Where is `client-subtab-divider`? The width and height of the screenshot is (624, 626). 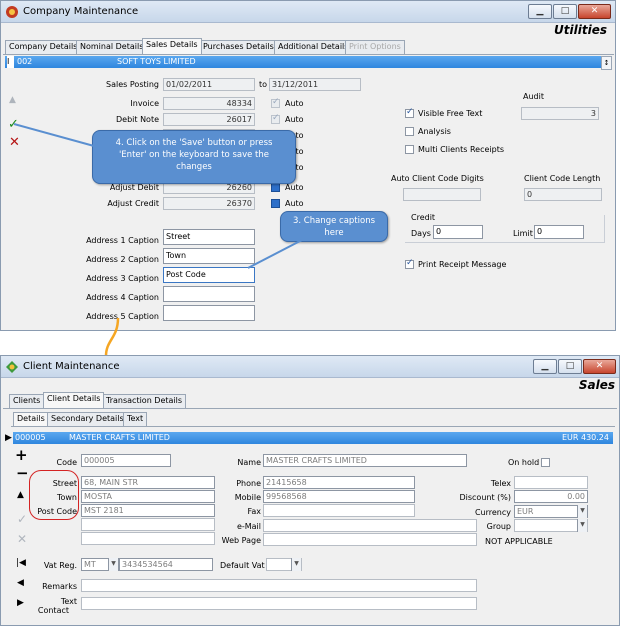
client-subtab-divider is located at coordinates (313, 426).